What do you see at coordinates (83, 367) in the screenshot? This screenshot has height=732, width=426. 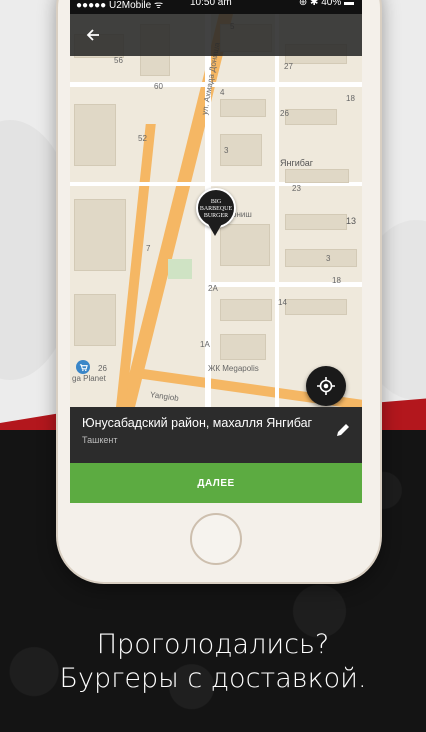 I see `cart-icon` at bounding box center [83, 367].